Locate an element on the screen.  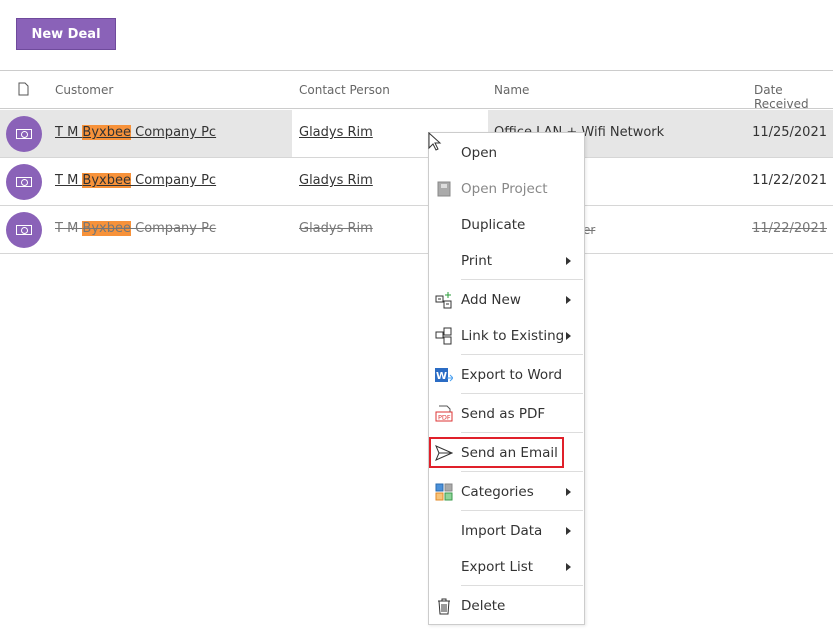
column-date-received: Date Received is located at coordinates (793, 97).